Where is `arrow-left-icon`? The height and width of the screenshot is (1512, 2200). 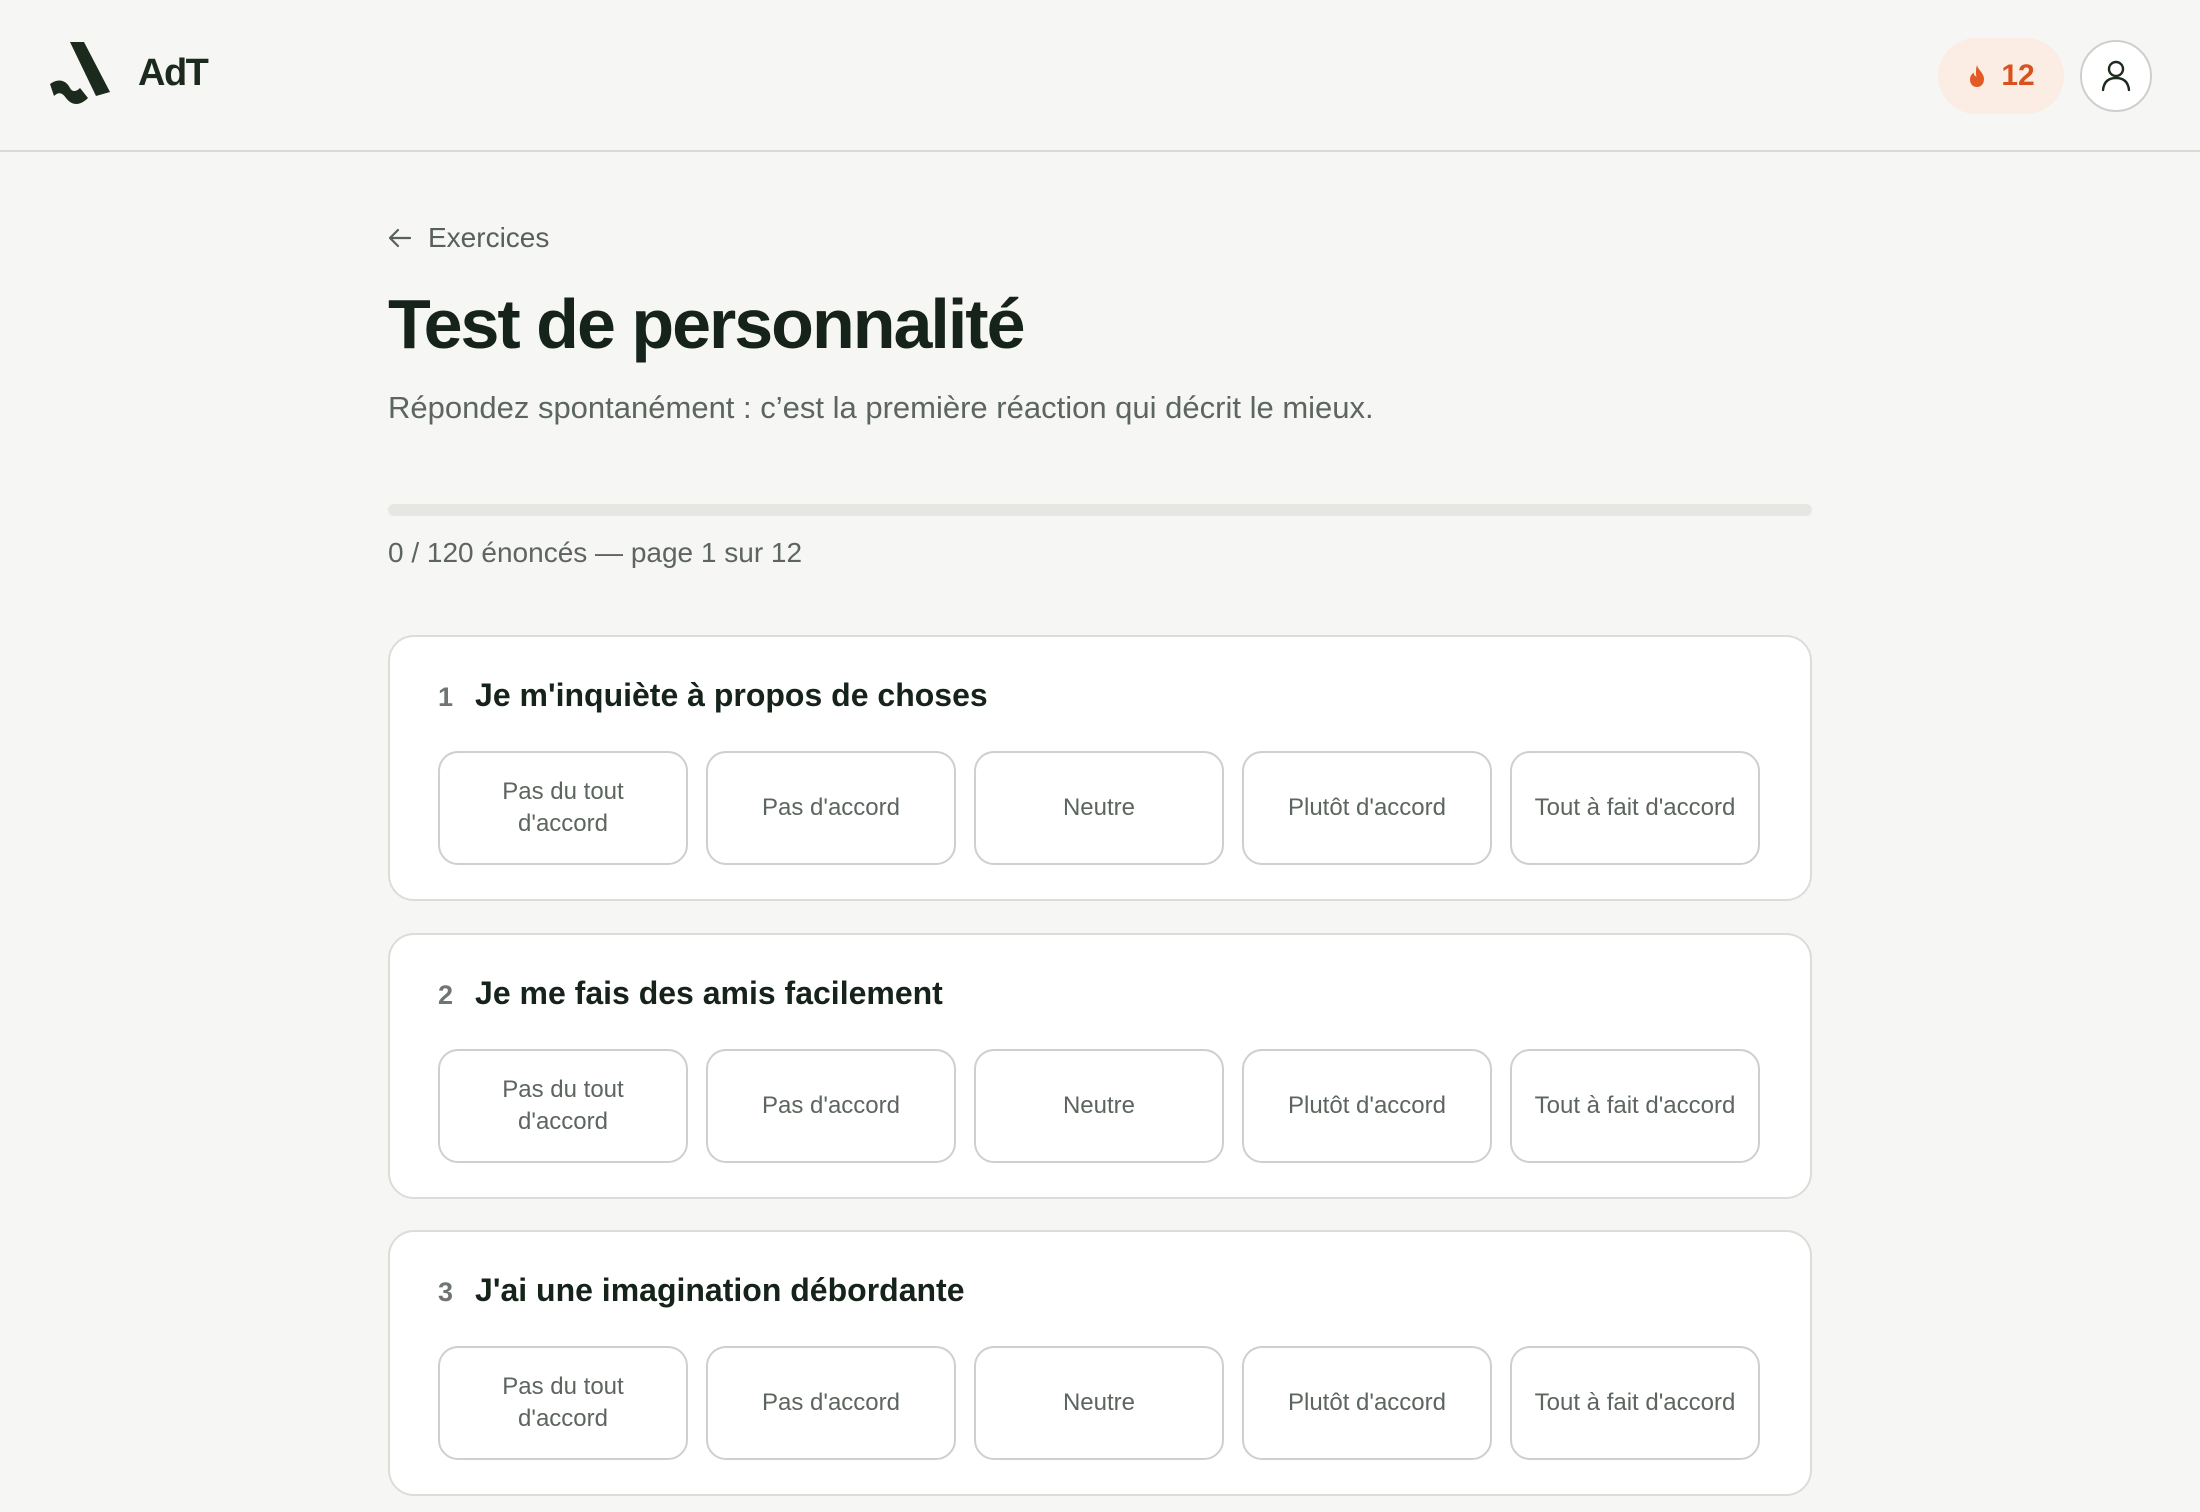 arrow-left-icon is located at coordinates (400, 238).